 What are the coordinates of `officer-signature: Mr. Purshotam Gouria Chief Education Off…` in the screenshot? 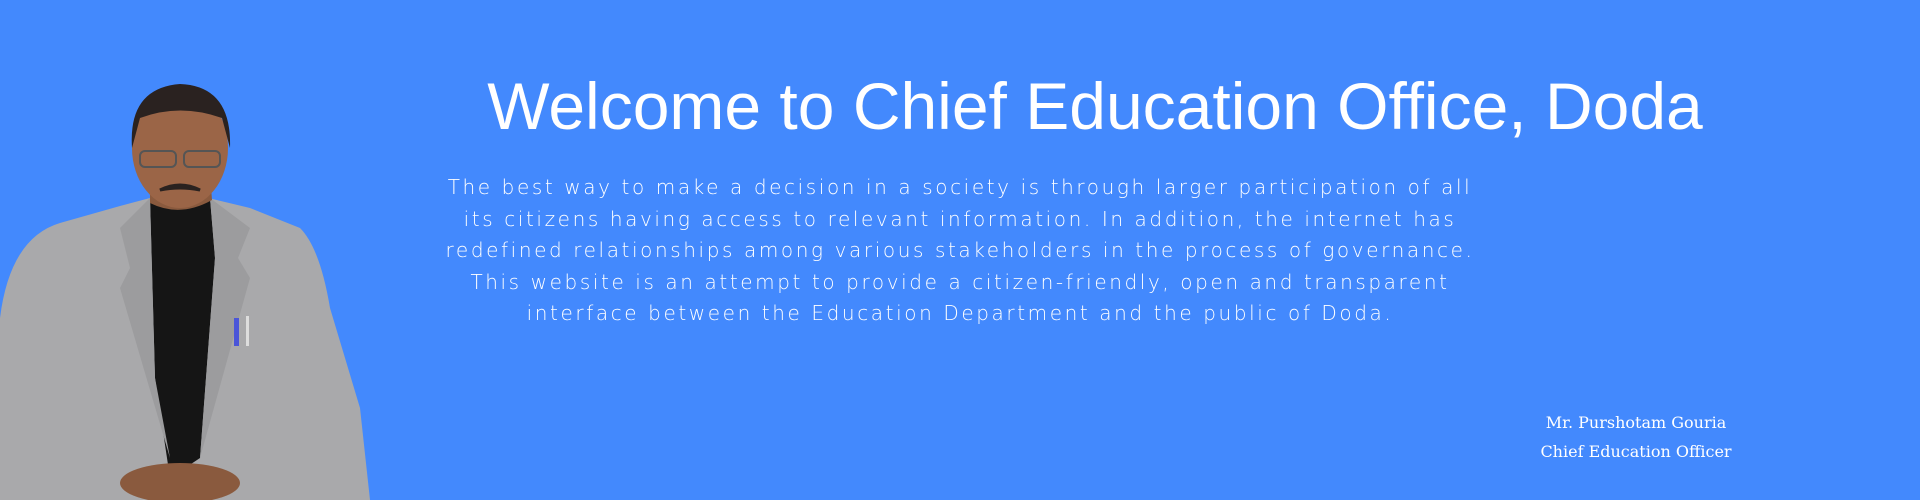 It's located at (1636, 437).